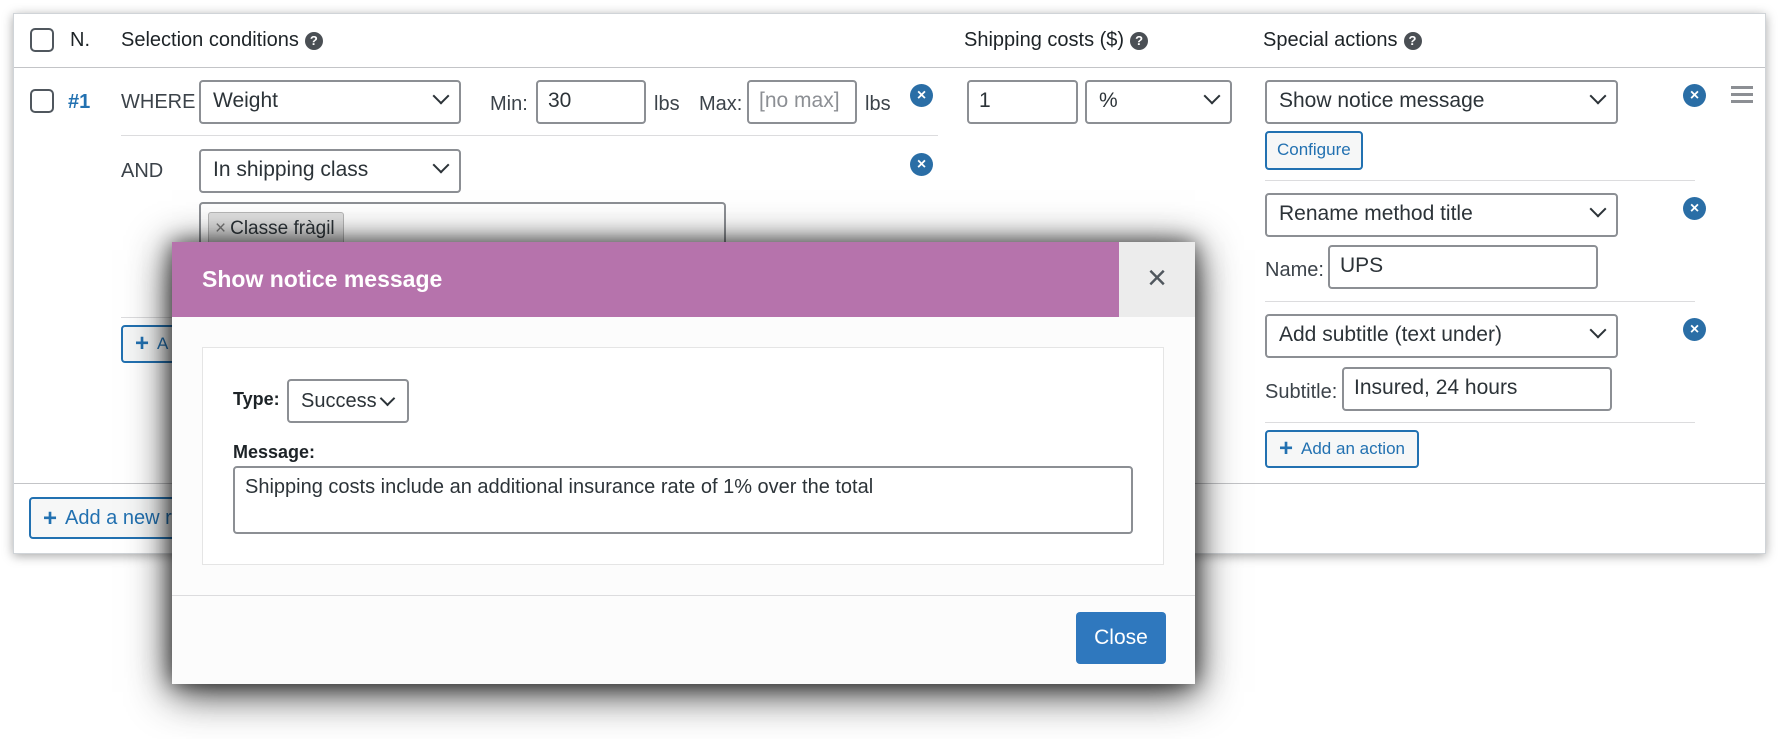 Image resolution: width=1779 pixels, height=739 pixels. I want to click on column-header-costs-label: Shipping costs ($), so click(1044, 40).